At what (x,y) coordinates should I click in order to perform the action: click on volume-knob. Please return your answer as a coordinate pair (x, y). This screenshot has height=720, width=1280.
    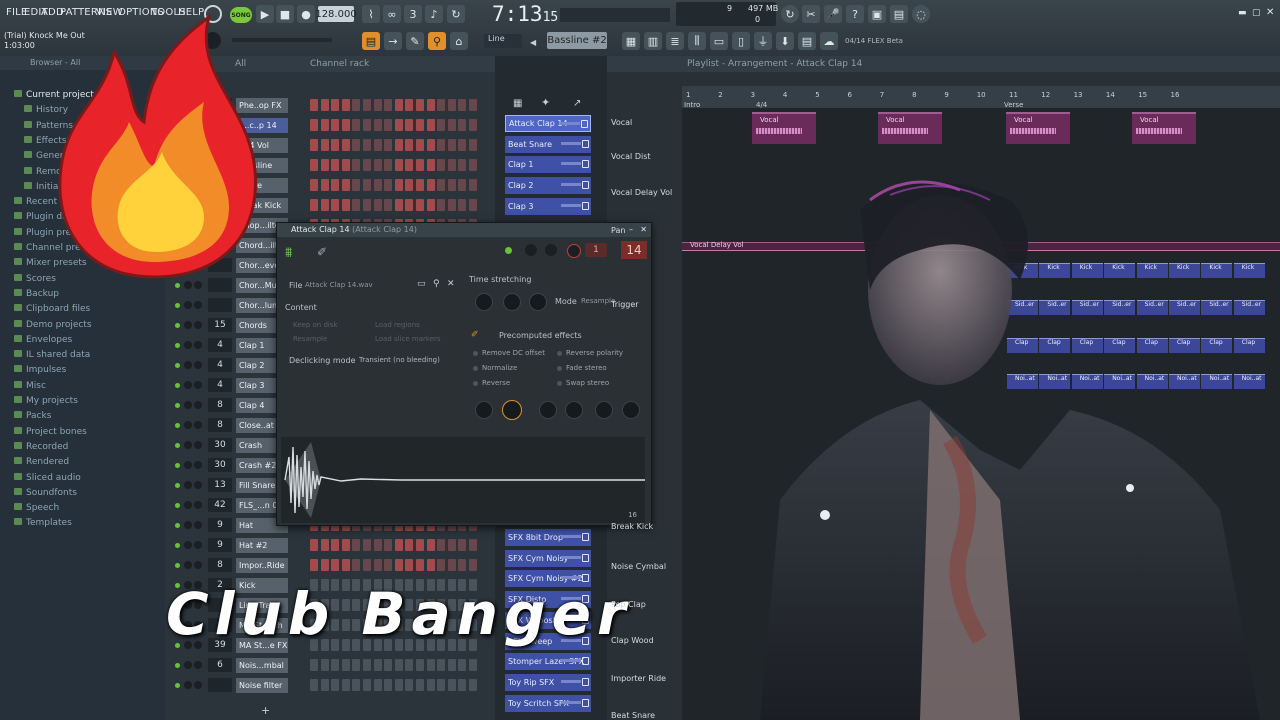
    Looking at the image, I should click on (531, 250).